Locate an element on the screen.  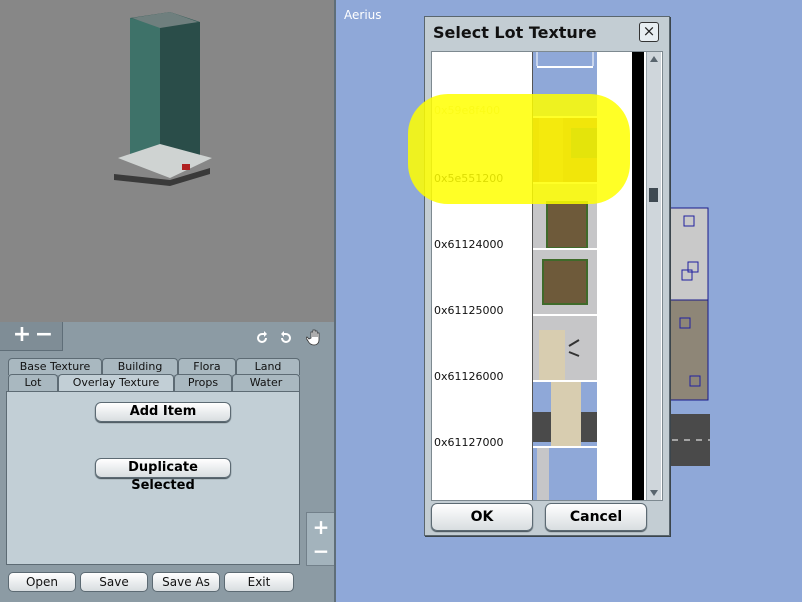
ok-button: OK is located at coordinates (482, 517).